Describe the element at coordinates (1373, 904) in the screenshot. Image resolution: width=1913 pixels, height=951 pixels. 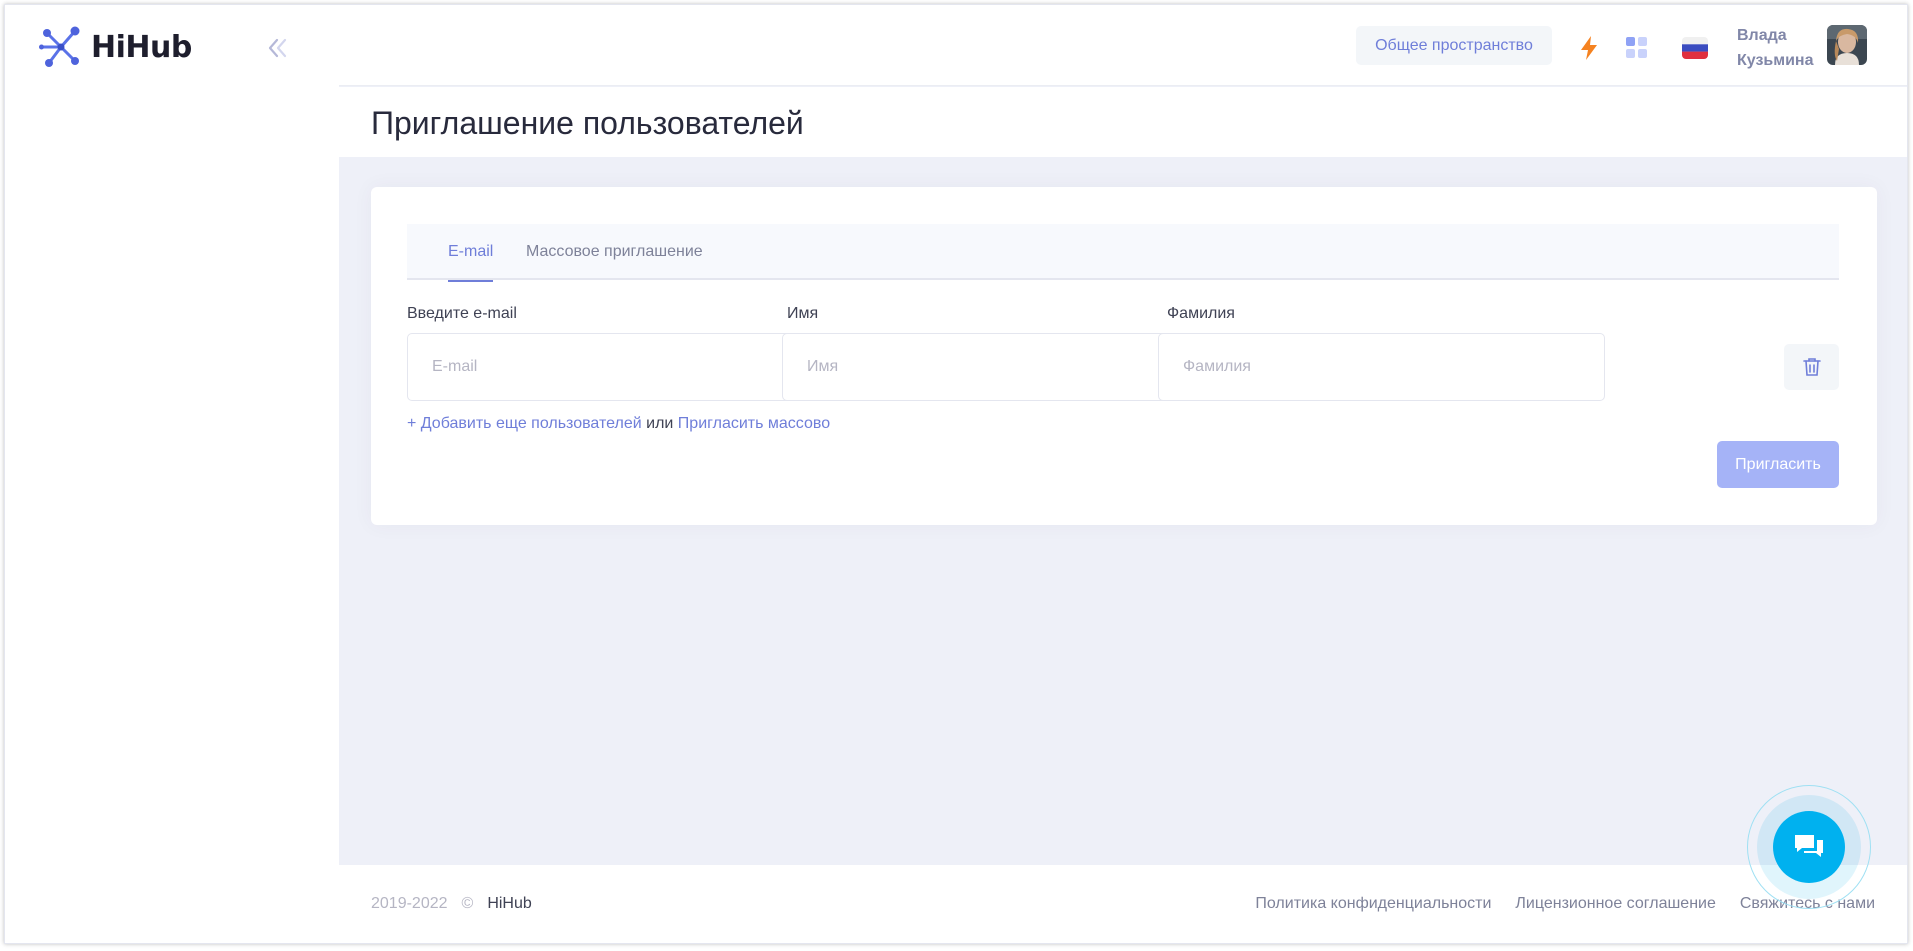
I see `privacy-policy-link: Политика конфиденциальности` at that location.